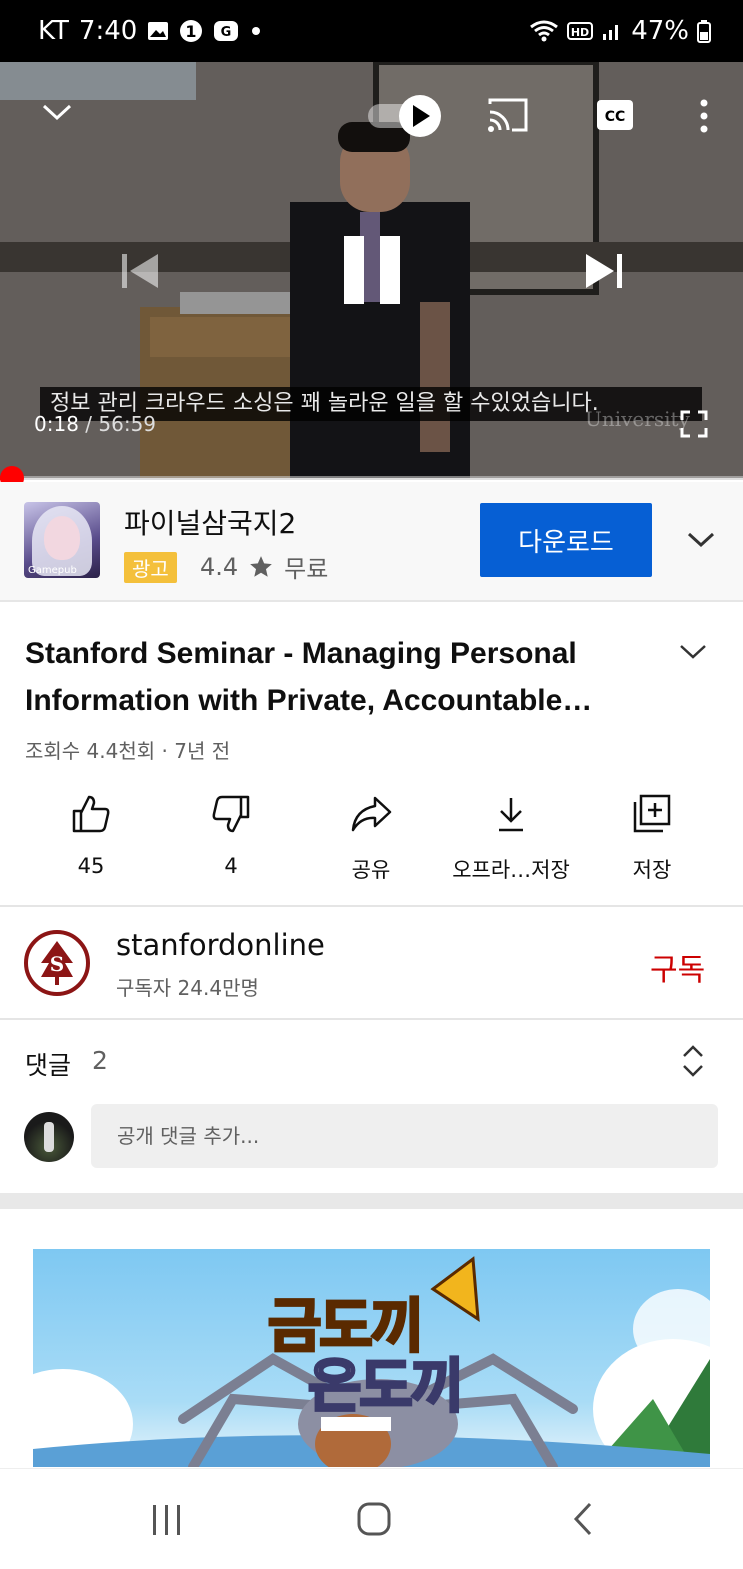 This screenshot has width=743, height=1569. Describe the element at coordinates (405, 116) in the screenshot. I see `autoplay-toggle-icon` at that location.